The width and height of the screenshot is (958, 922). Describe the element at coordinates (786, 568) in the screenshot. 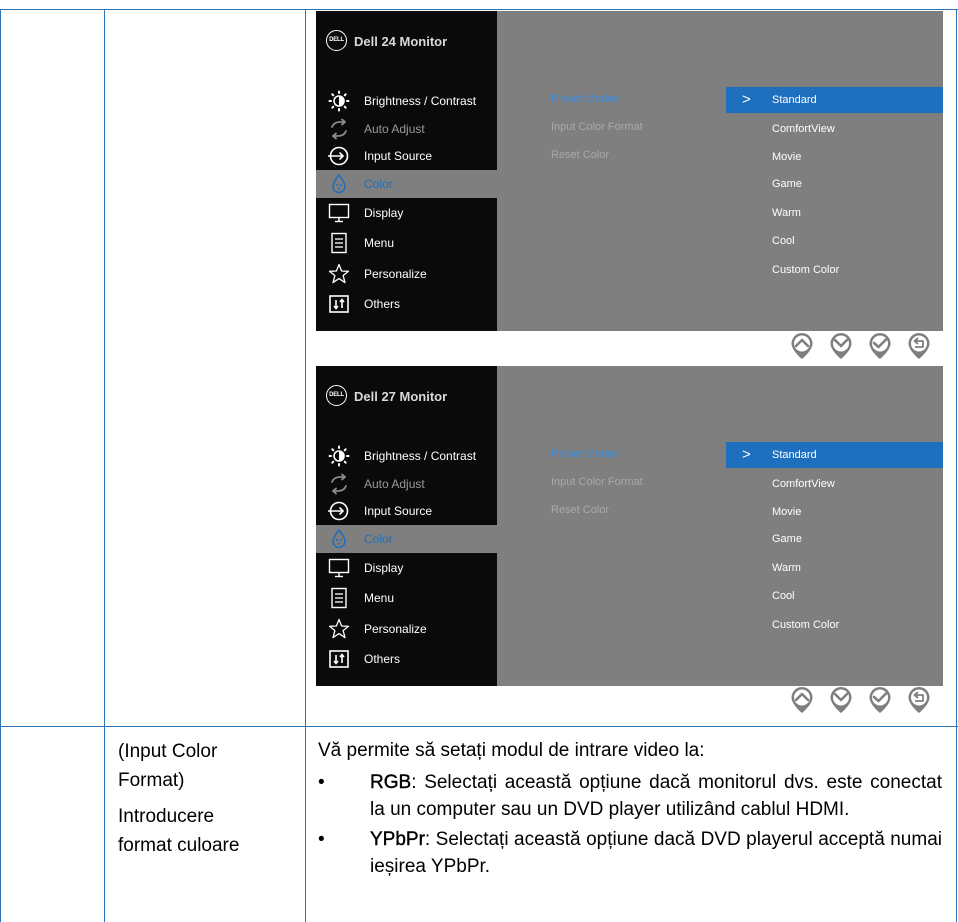

I see `osd-option-label: Warm` at that location.